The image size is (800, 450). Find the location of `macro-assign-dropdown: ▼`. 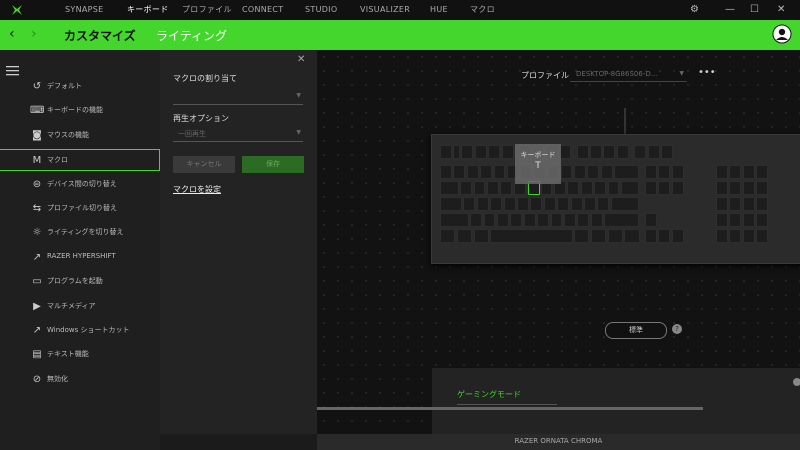

macro-assign-dropdown: ▼ is located at coordinates (238, 97).